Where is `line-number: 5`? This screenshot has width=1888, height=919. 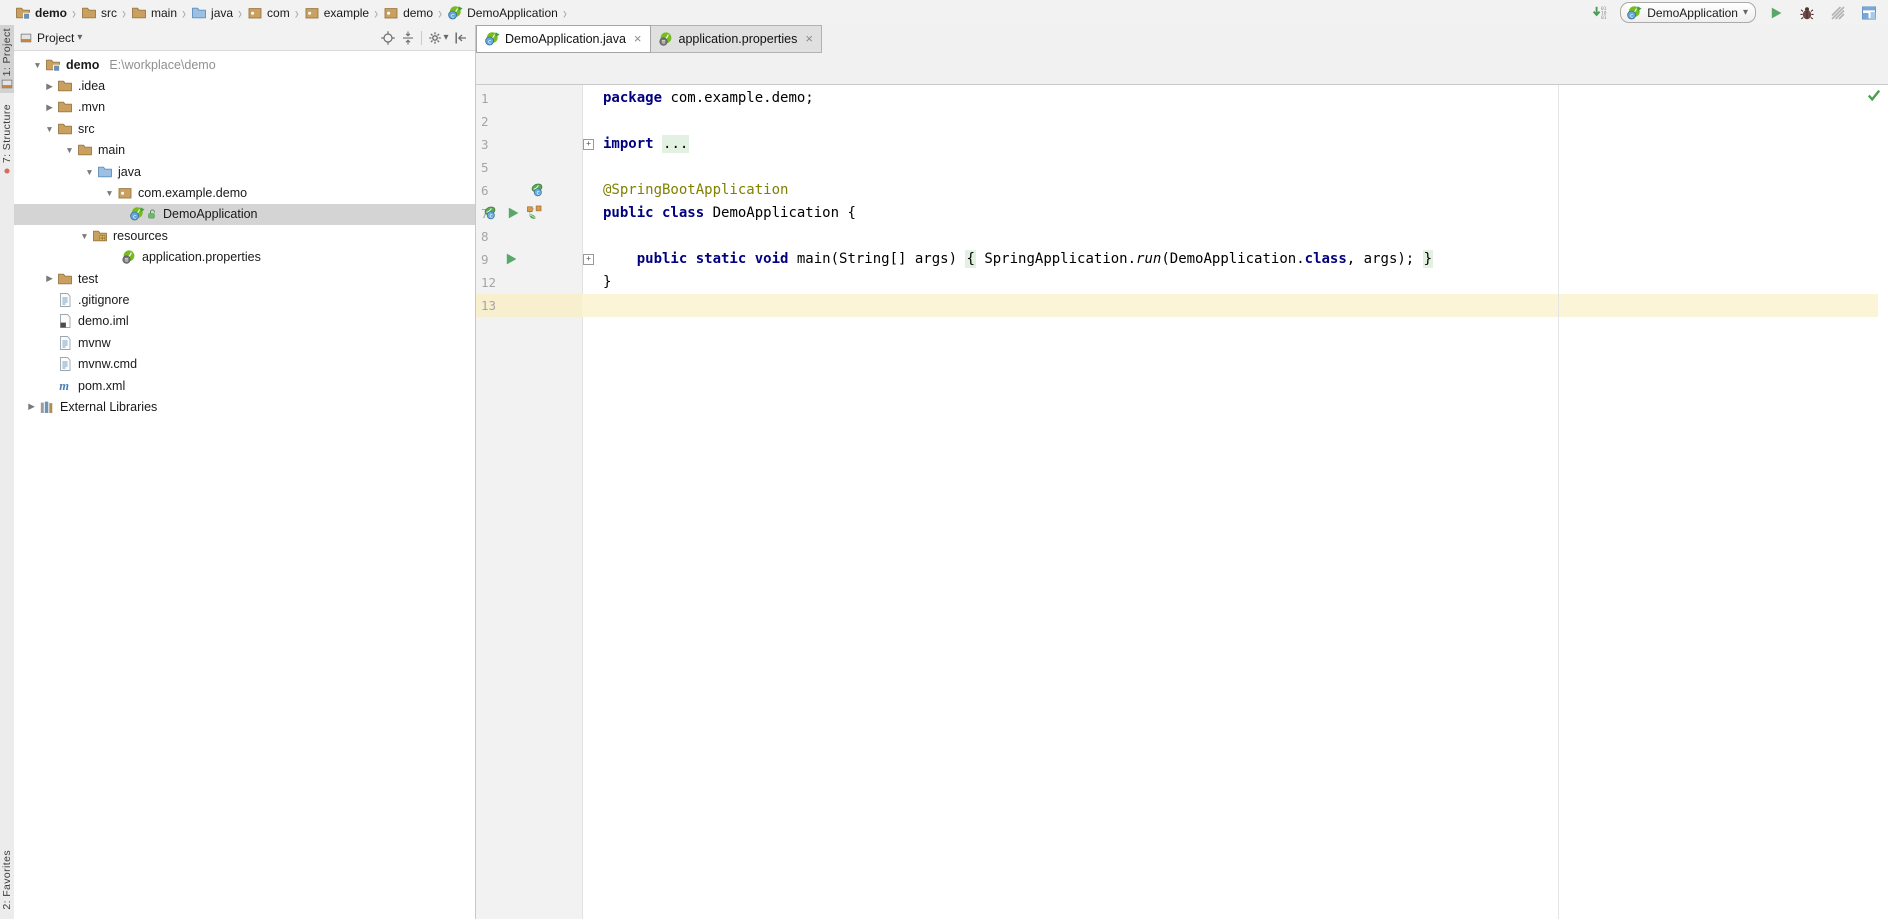 line-number: 5 is located at coordinates (529, 167).